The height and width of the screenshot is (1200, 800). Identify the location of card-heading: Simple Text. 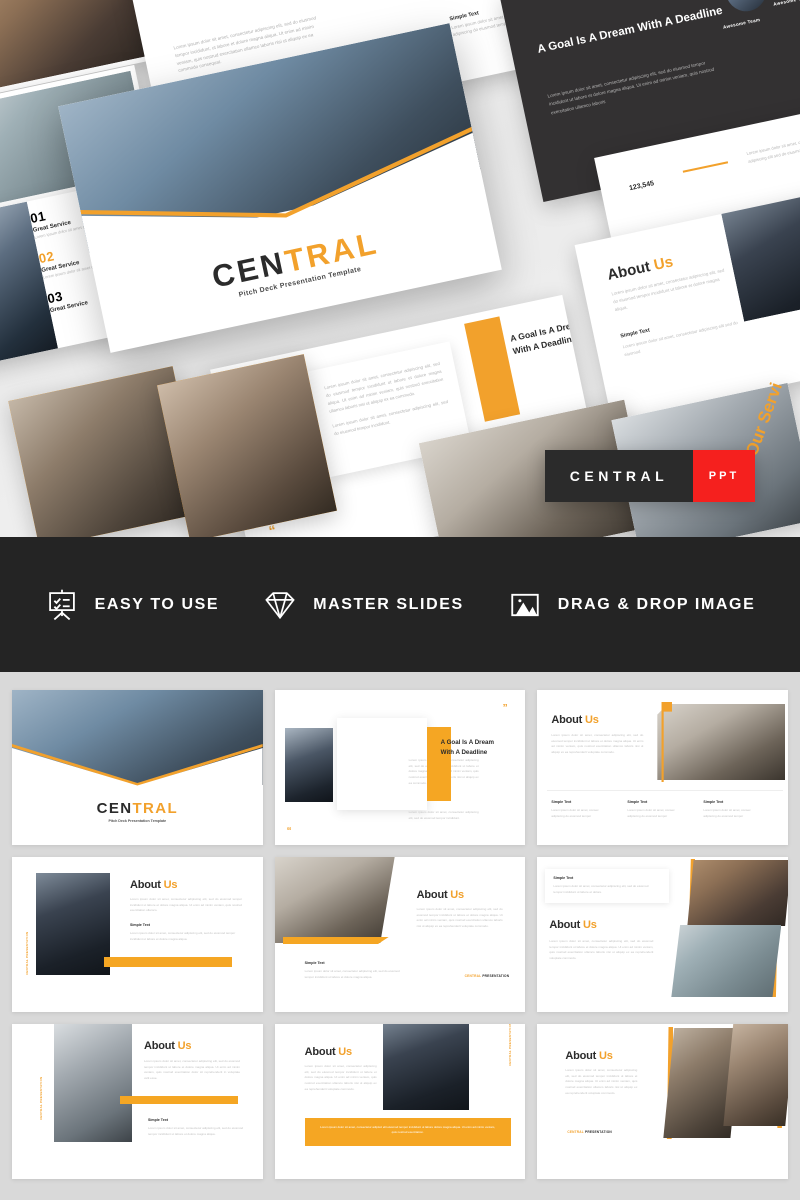
(563, 878).